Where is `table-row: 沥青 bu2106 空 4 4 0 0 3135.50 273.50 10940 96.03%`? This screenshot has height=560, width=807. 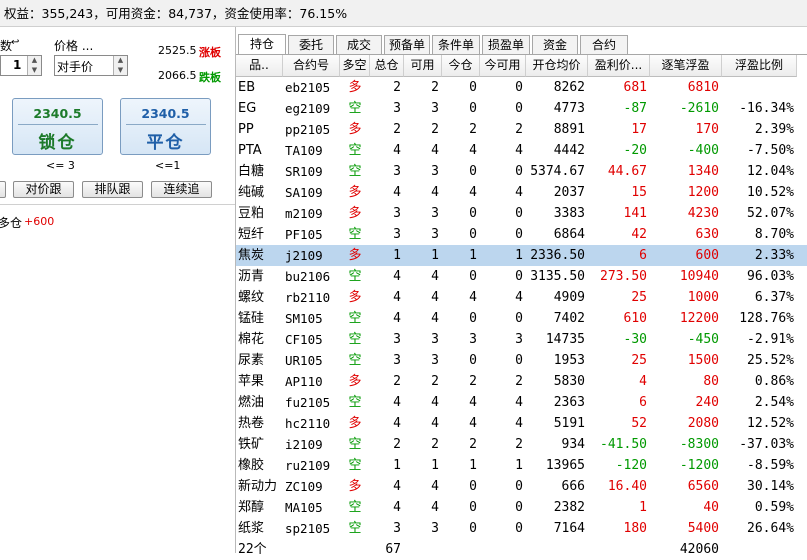
table-row: 沥青 bu2106 空 4 4 0 0 3135.50 273.50 10940 96.03% is located at coordinates (521, 276).